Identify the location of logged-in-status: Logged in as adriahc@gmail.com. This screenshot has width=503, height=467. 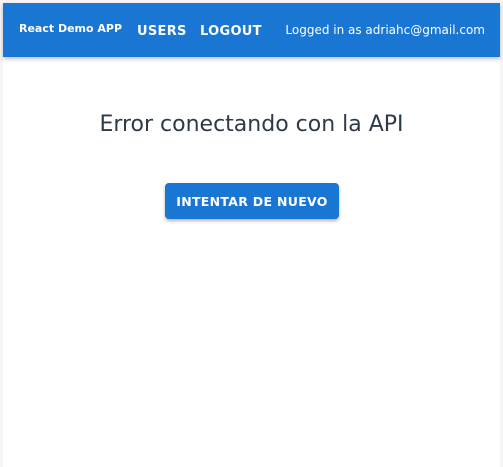
(385, 30).